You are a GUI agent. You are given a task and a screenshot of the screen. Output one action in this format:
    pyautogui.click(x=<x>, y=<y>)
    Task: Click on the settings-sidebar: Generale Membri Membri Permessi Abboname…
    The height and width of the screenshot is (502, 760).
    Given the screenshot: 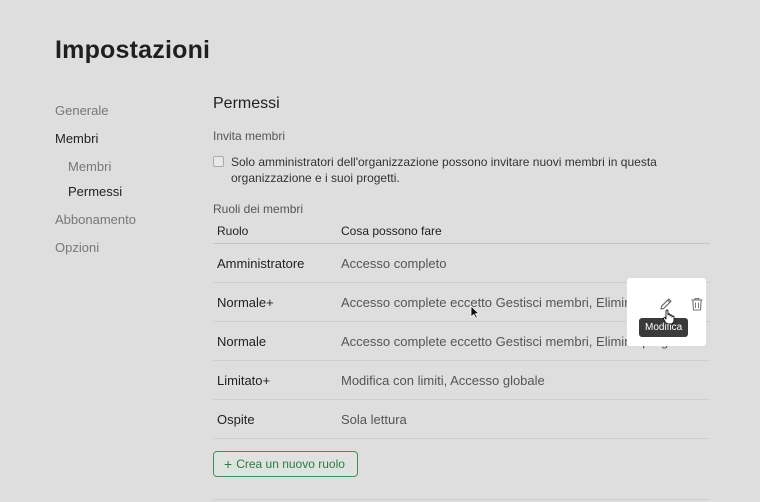 What is the action you would take?
    pyautogui.click(x=125, y=185)
    